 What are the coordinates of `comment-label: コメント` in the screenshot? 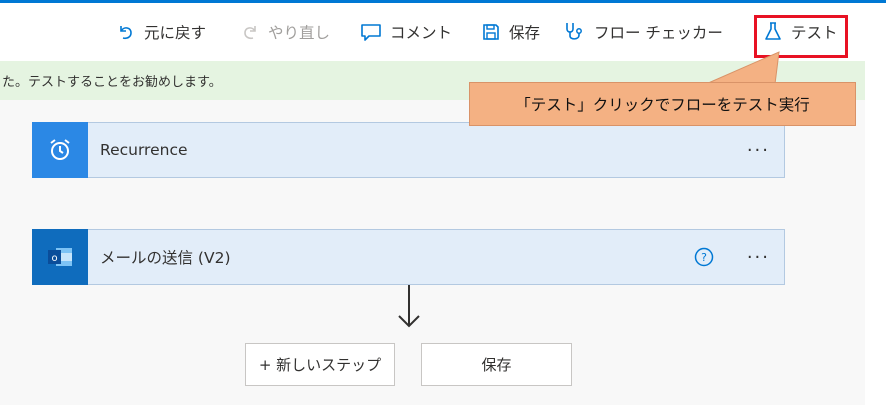 It's located at (421, 33).